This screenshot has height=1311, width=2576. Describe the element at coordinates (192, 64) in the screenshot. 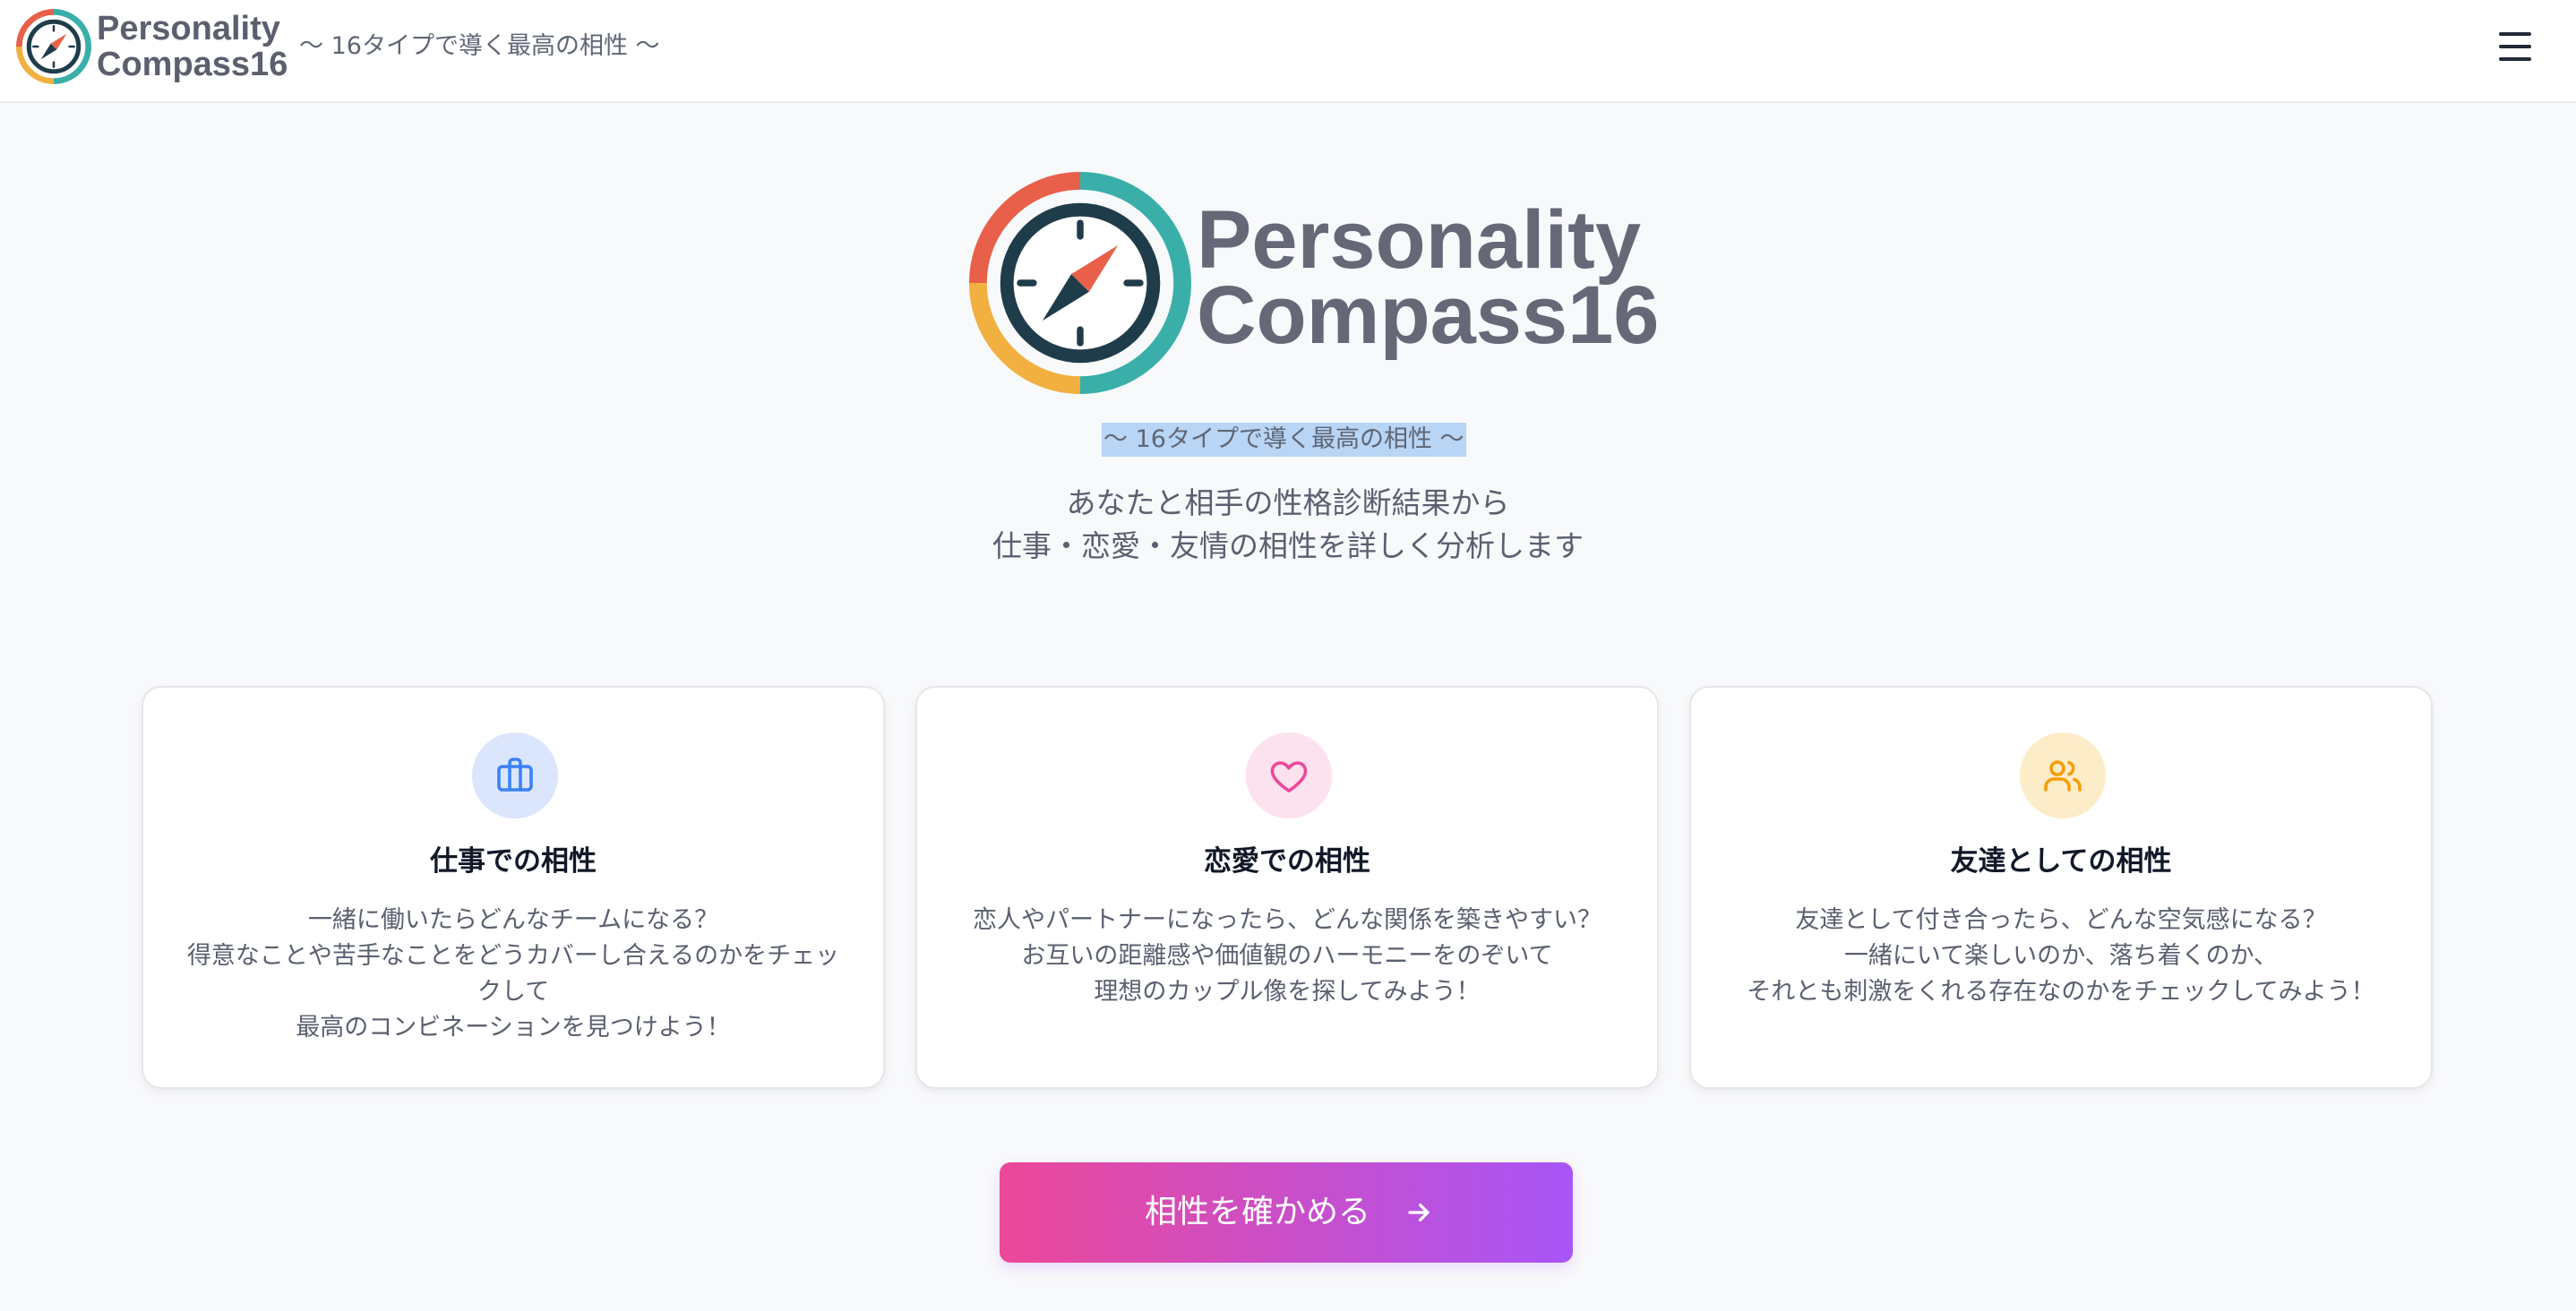

I see `header-brand-line2: Compass16` at that location.